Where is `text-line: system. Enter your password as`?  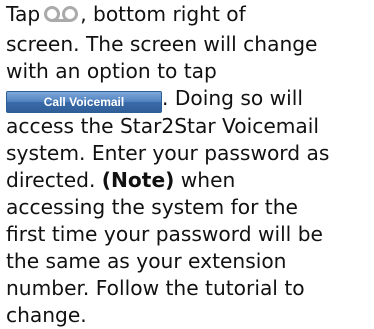
text-line: system. Enter your password as is located at coordinates (168, 153).